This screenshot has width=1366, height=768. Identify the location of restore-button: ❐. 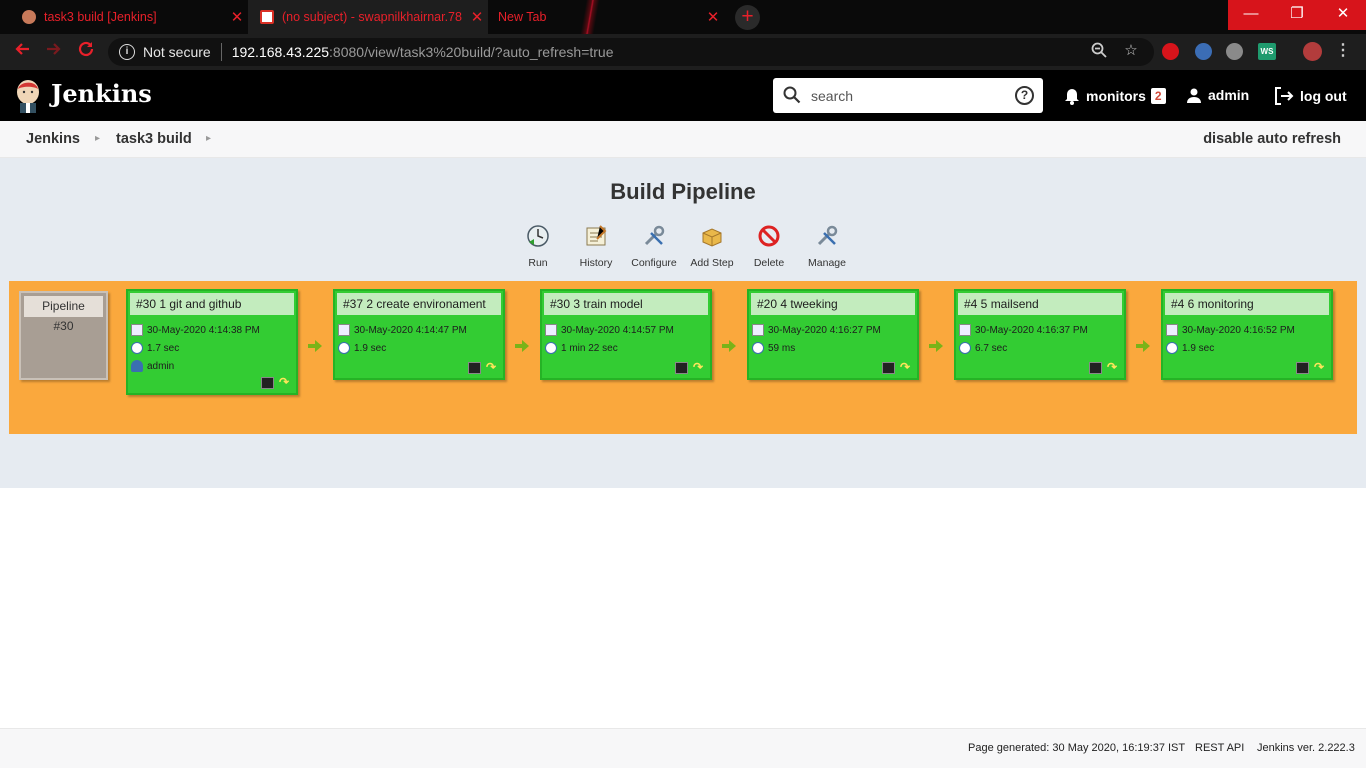
(1297, 15).